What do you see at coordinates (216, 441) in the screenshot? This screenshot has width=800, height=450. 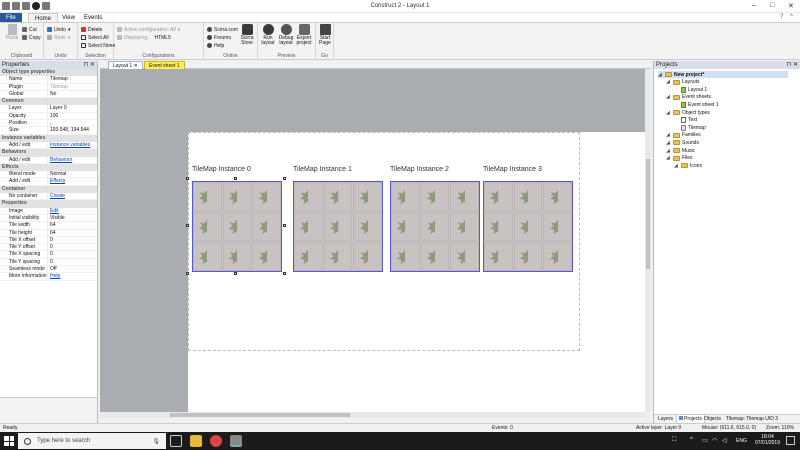 I see `chrome-icon` at bounding box center [216, 441].